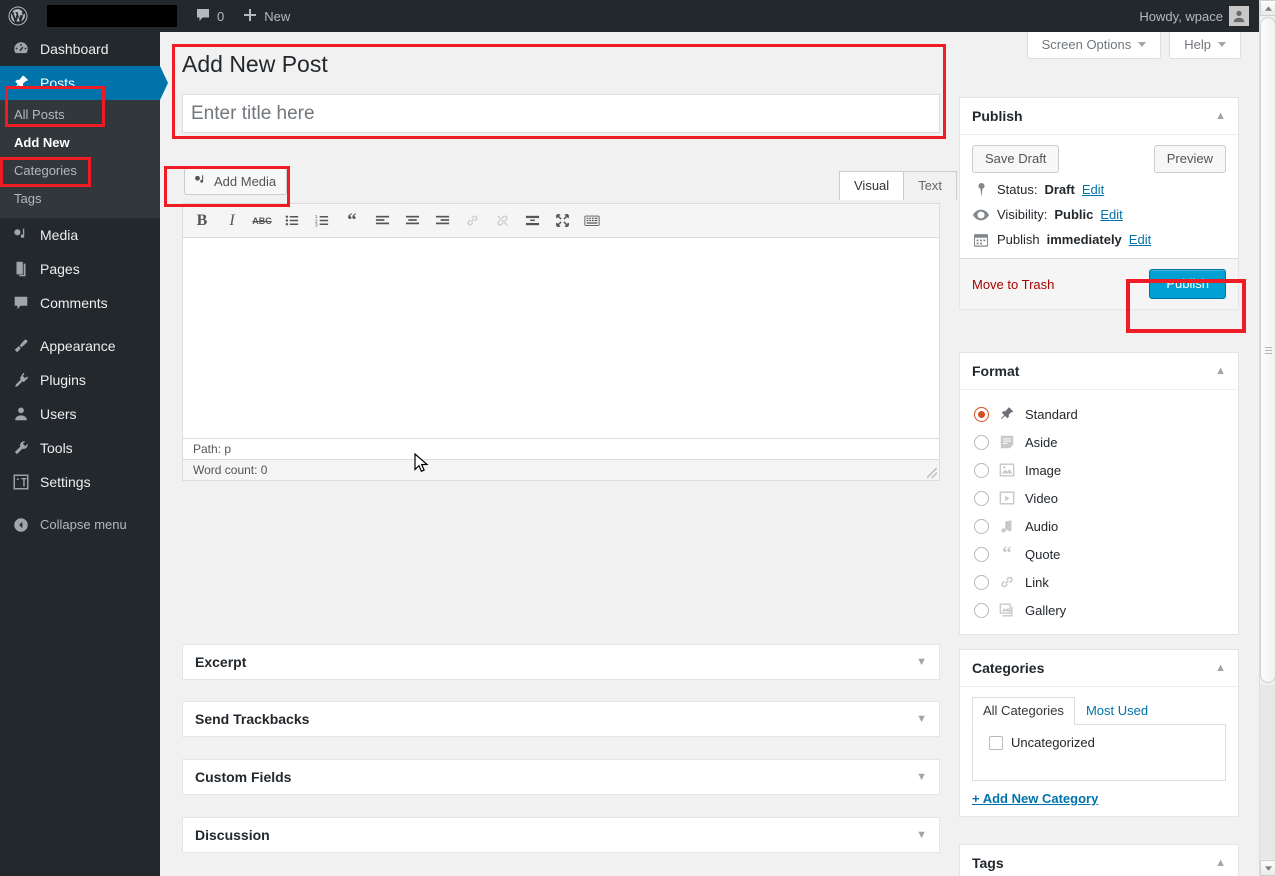 The height and width of the screenshot is (876, 1275). Describe the element at coordinates (561, 719) in the screenshot. I see `metabox-send-trackbacks: Send Trackbacks ▼` at that location.